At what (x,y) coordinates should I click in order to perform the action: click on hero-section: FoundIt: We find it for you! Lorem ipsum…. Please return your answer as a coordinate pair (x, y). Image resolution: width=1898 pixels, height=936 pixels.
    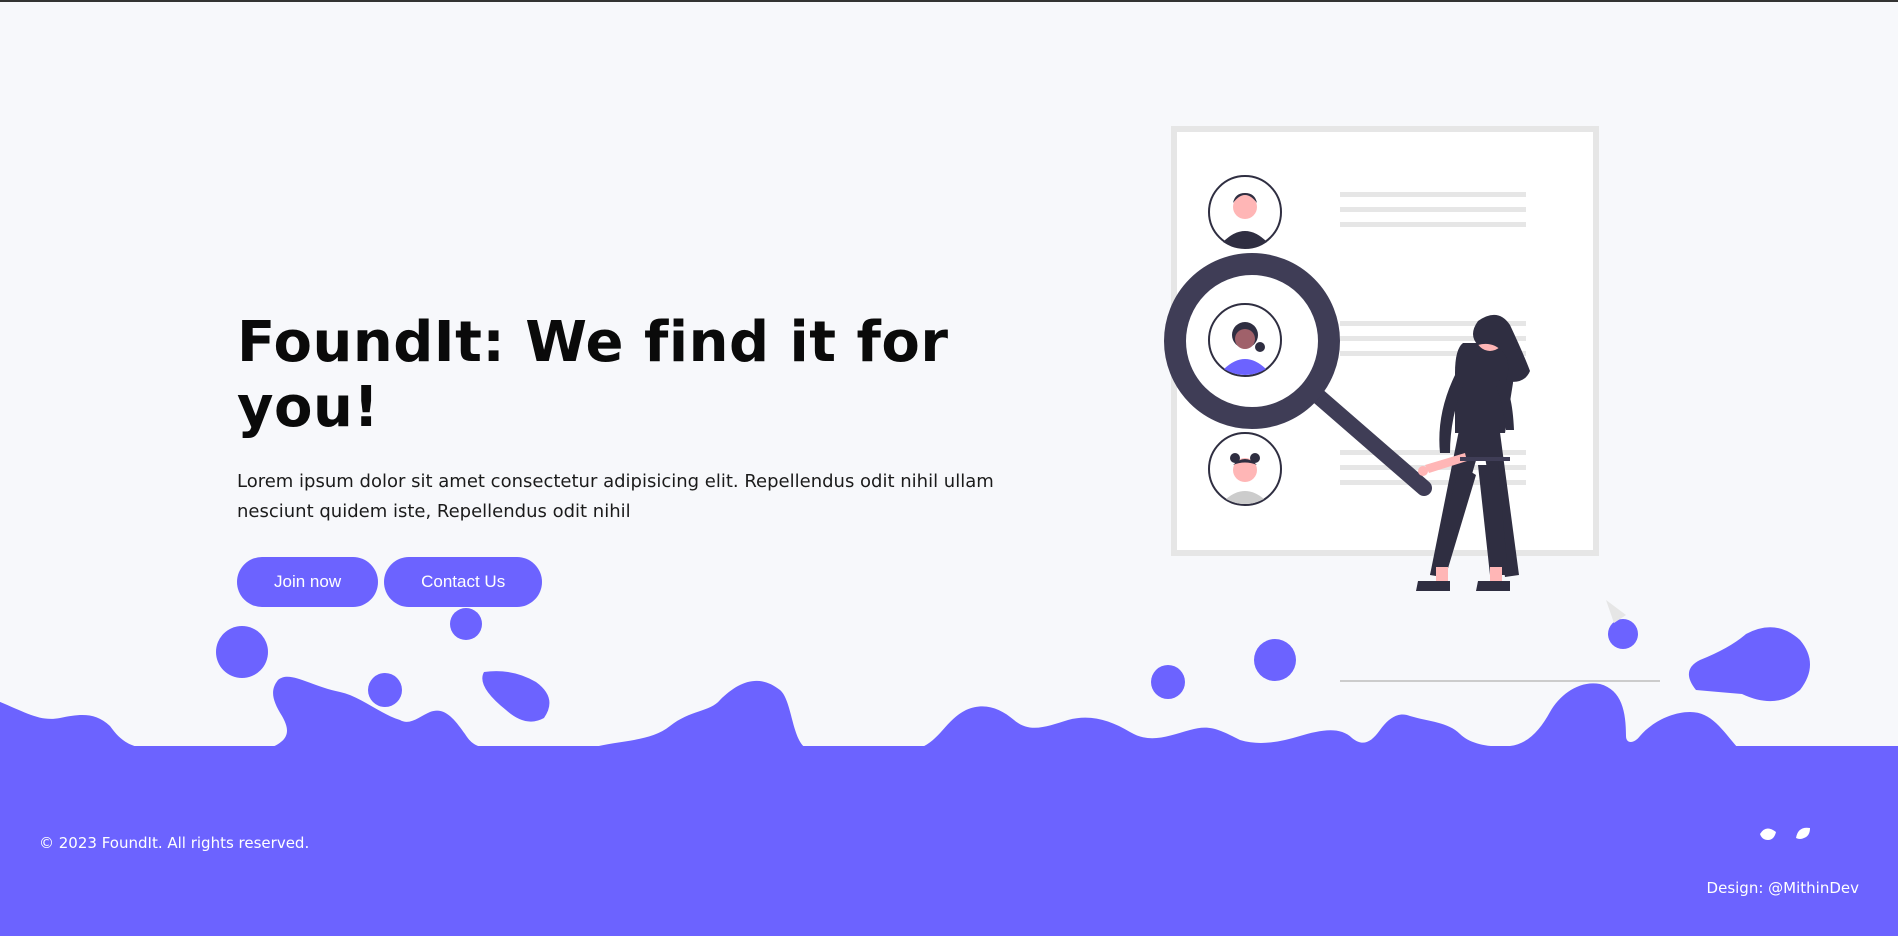
    Looking at the image, I should click on (627, 458).